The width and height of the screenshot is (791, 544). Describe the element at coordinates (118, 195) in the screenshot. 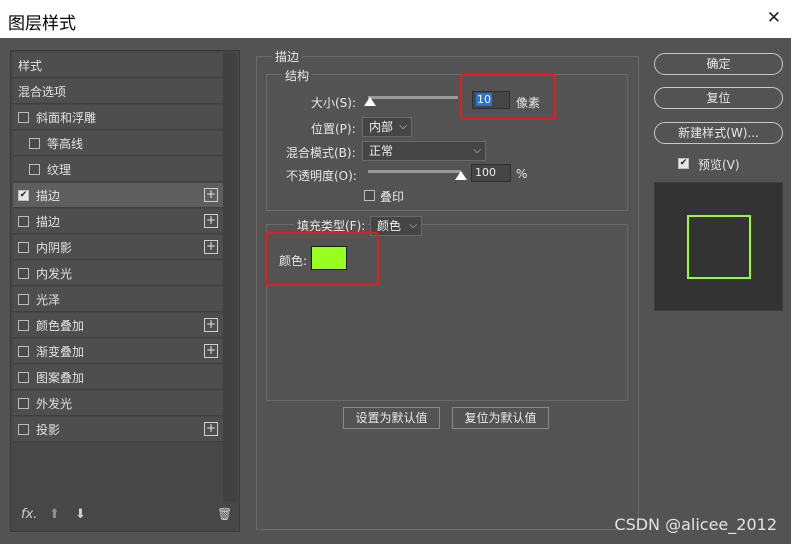

I see `sidebar-item: ✔ 描边 +` at that location.